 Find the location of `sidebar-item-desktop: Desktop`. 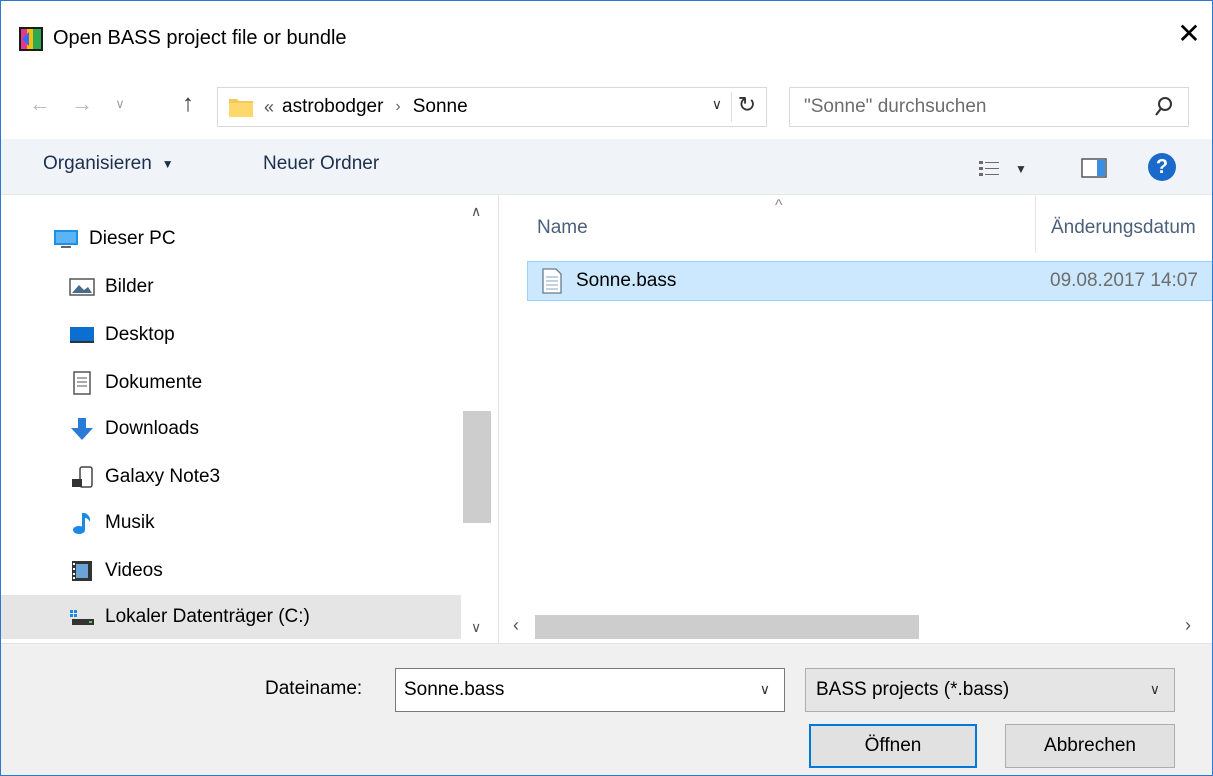

sidebar-item-desktop: Desktop is located at coordinates (122, 335).